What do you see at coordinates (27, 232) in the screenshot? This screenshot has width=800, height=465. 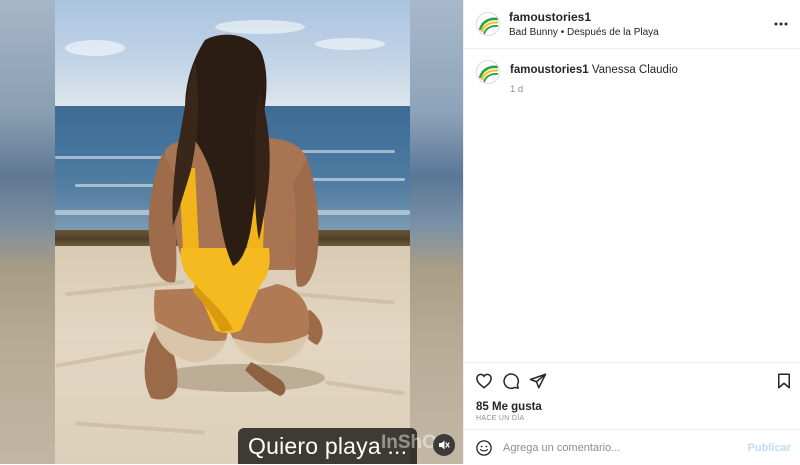 I see `blurred-background-left` at bounding box center [27, 232].